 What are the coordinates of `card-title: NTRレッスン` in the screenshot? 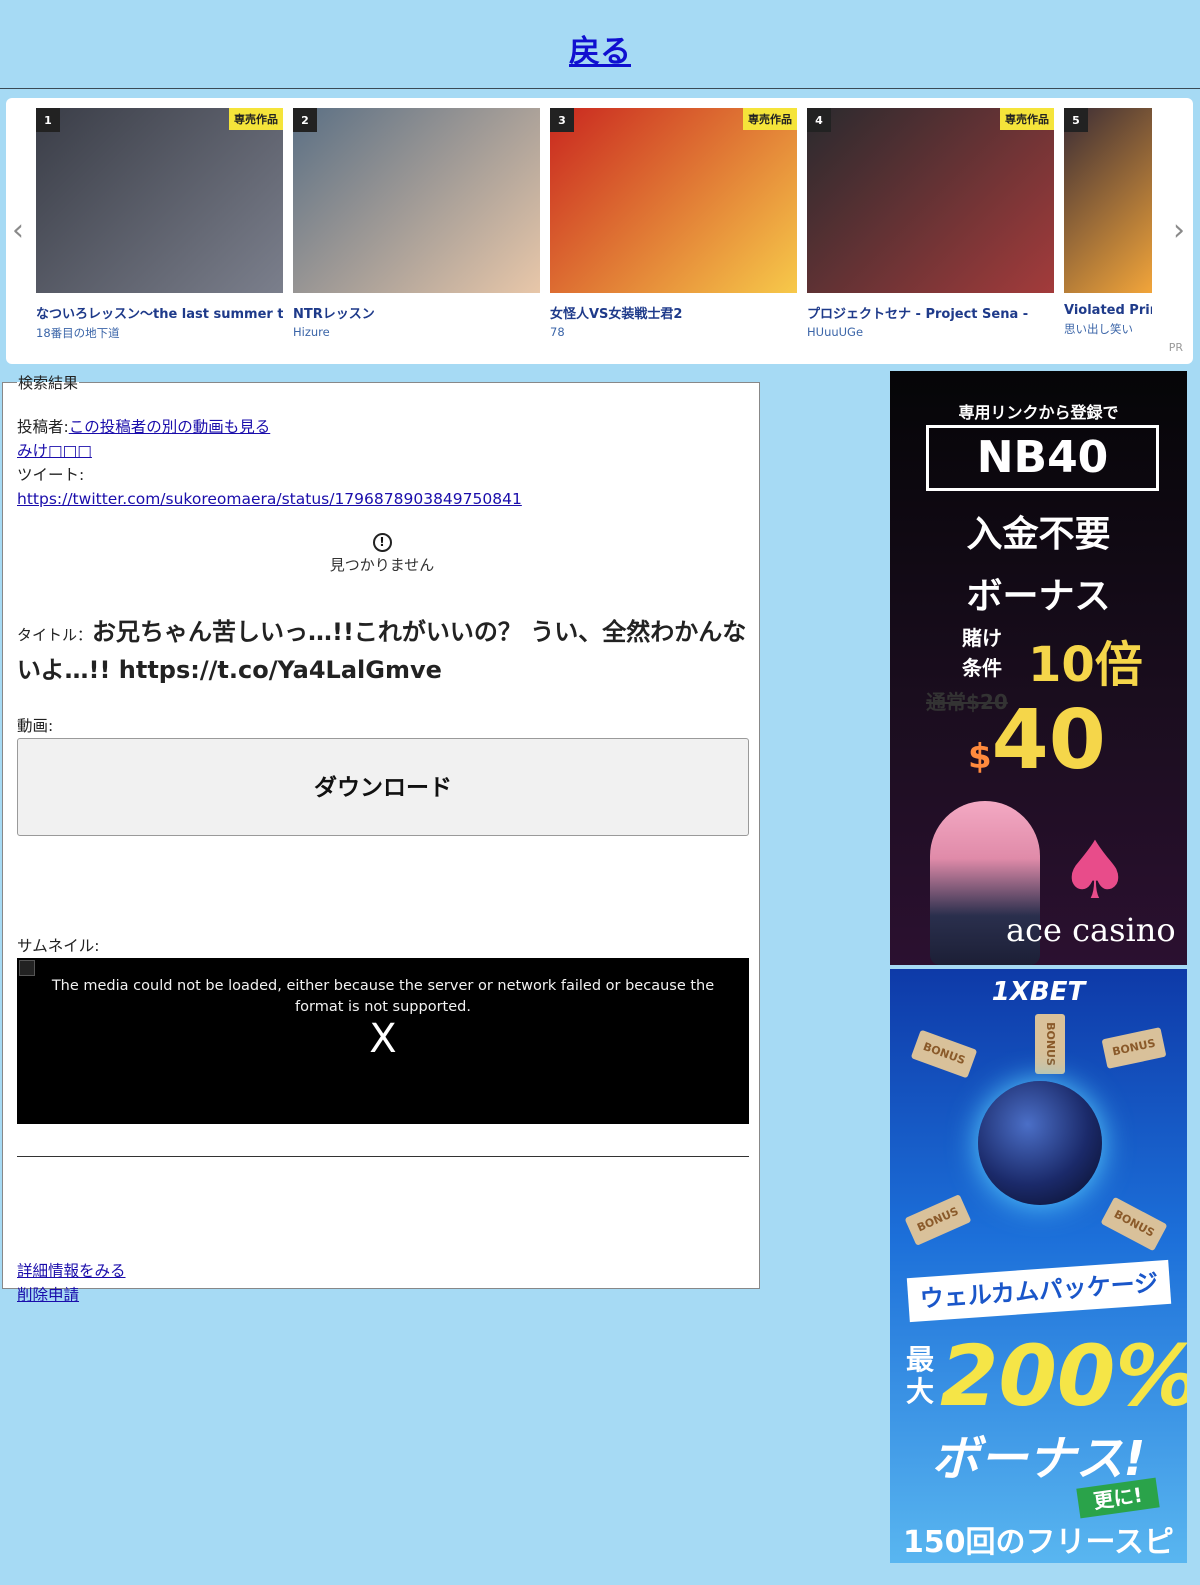 It's located at (416, 312).